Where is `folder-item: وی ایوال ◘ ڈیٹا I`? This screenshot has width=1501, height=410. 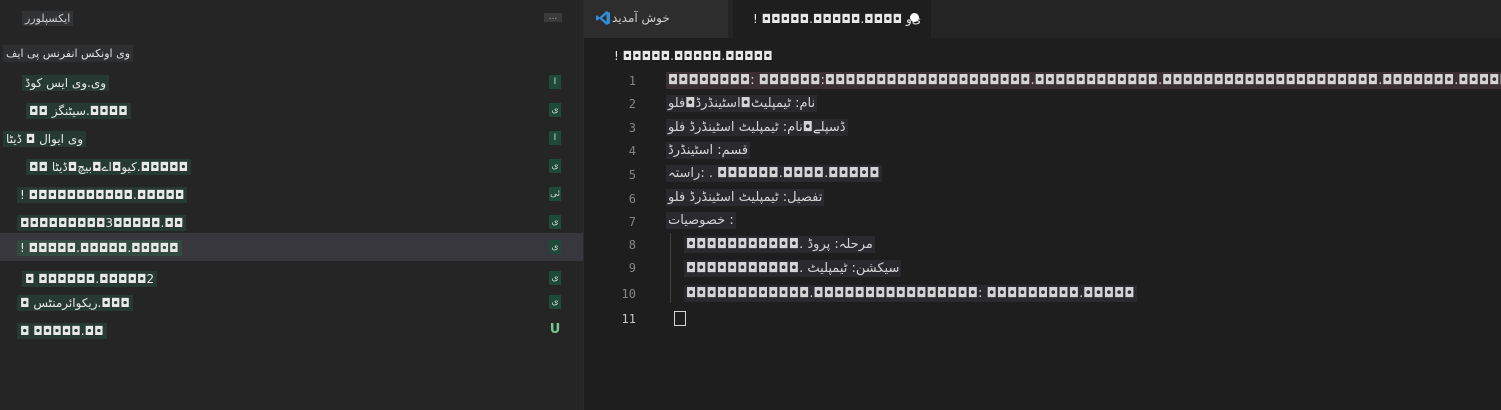
folder-item: وی ایوال ◘ ڈیٹا I is located at coordinates (291, 138).